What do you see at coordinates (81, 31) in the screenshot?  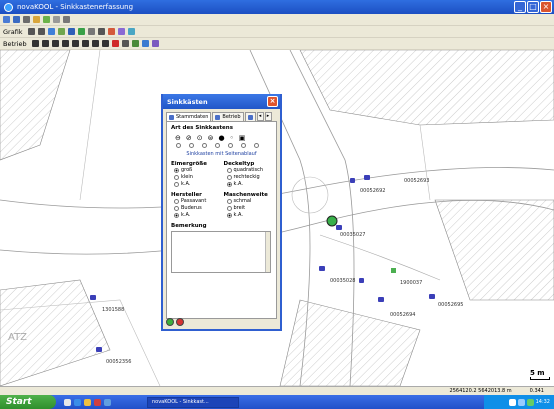 I see `refresh-icon` at bounding box center [81, 31].